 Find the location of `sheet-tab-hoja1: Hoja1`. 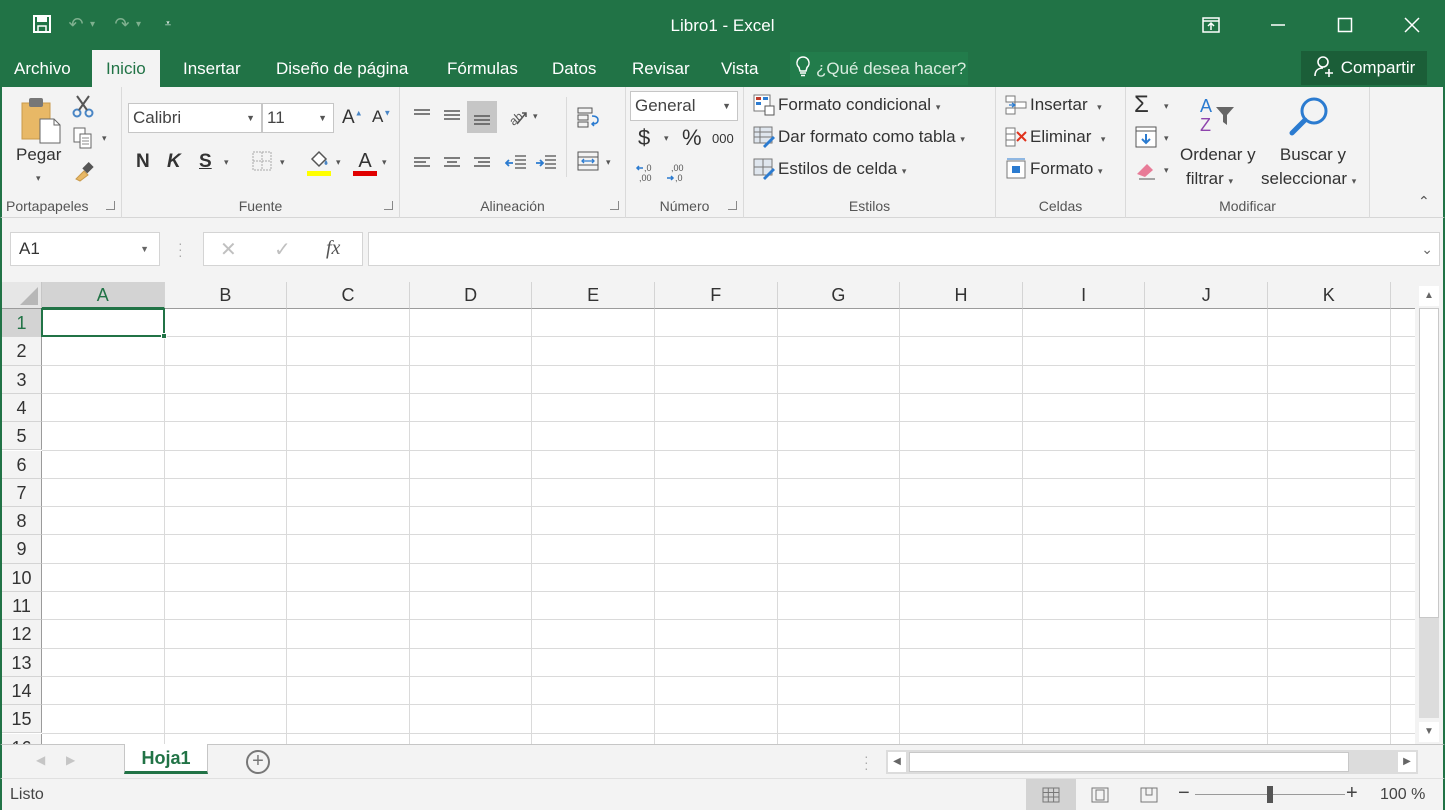

sheet-tab-hoja1: Hoja1 is located at coordinates (166, 759).